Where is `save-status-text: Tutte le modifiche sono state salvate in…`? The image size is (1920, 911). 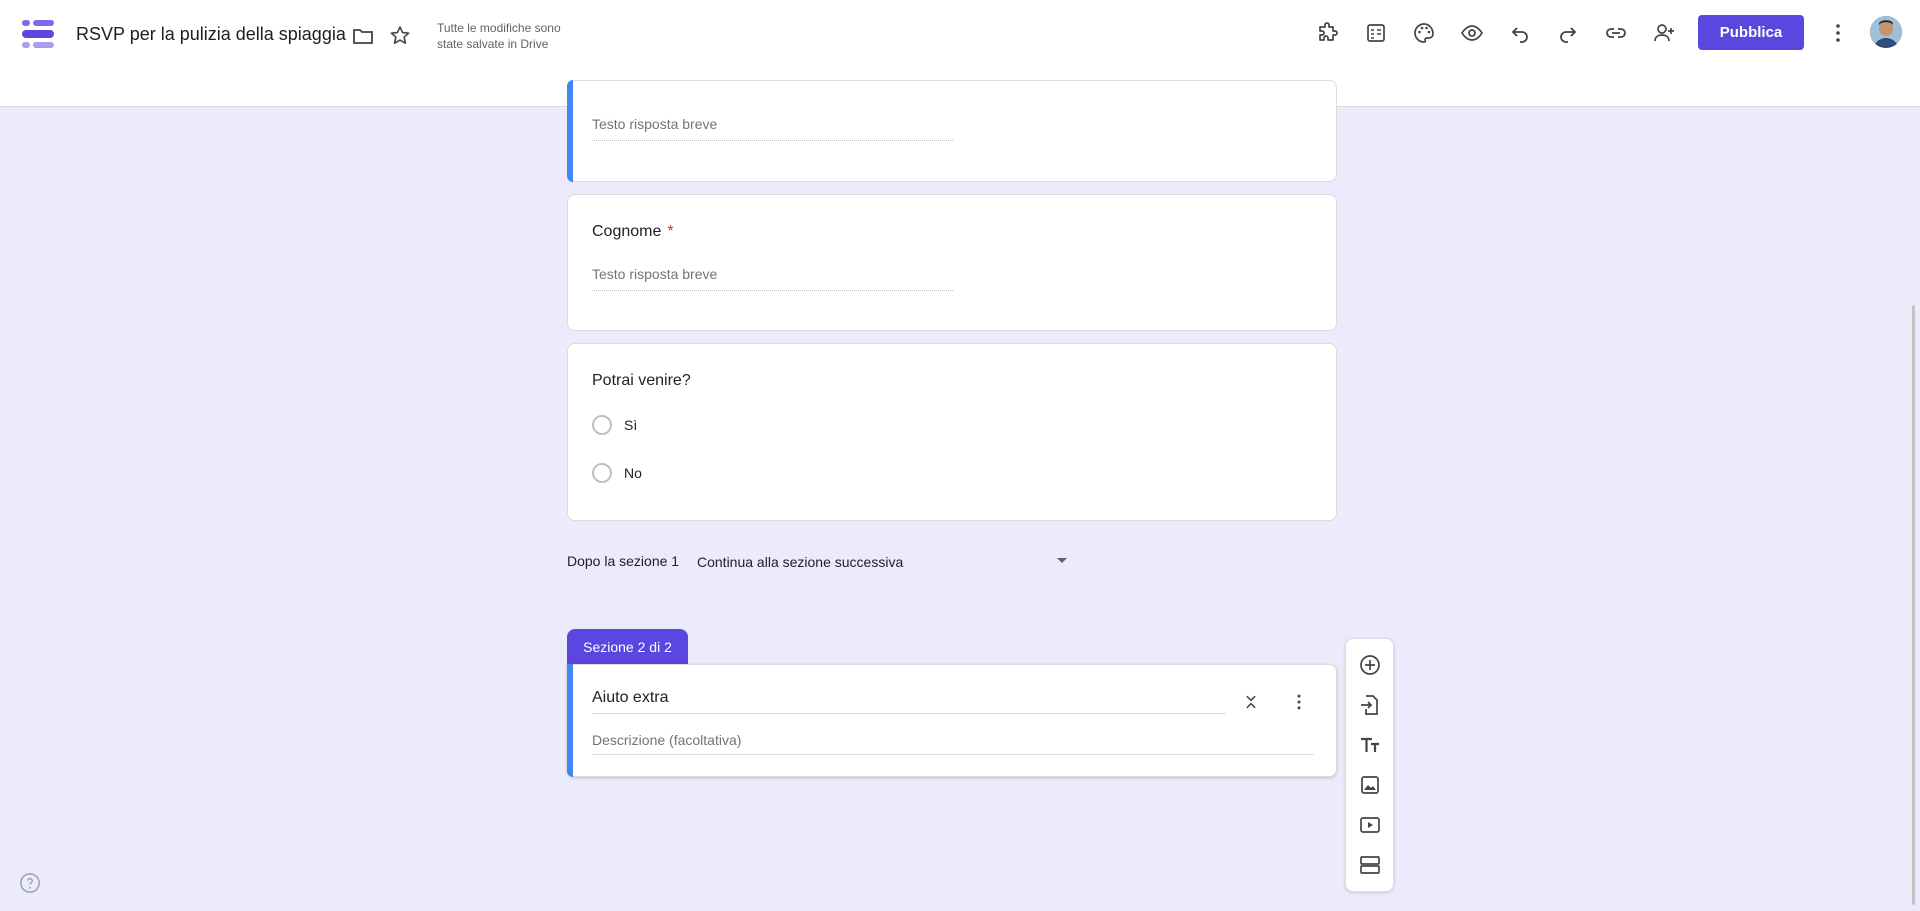
save-status-text: Tutte le modifiche sono state salvate in… is located at coordinates (499, 36).